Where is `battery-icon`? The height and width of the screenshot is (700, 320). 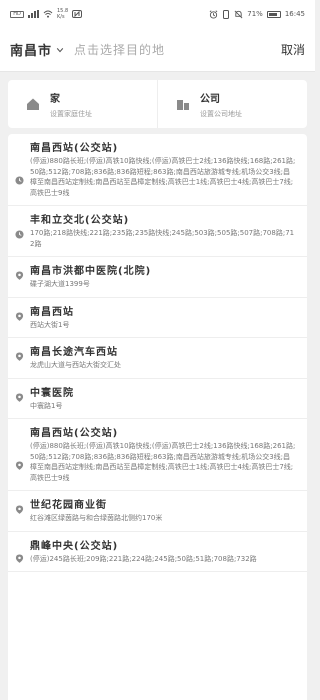
battery-icon is located at coordinates (273, 14).